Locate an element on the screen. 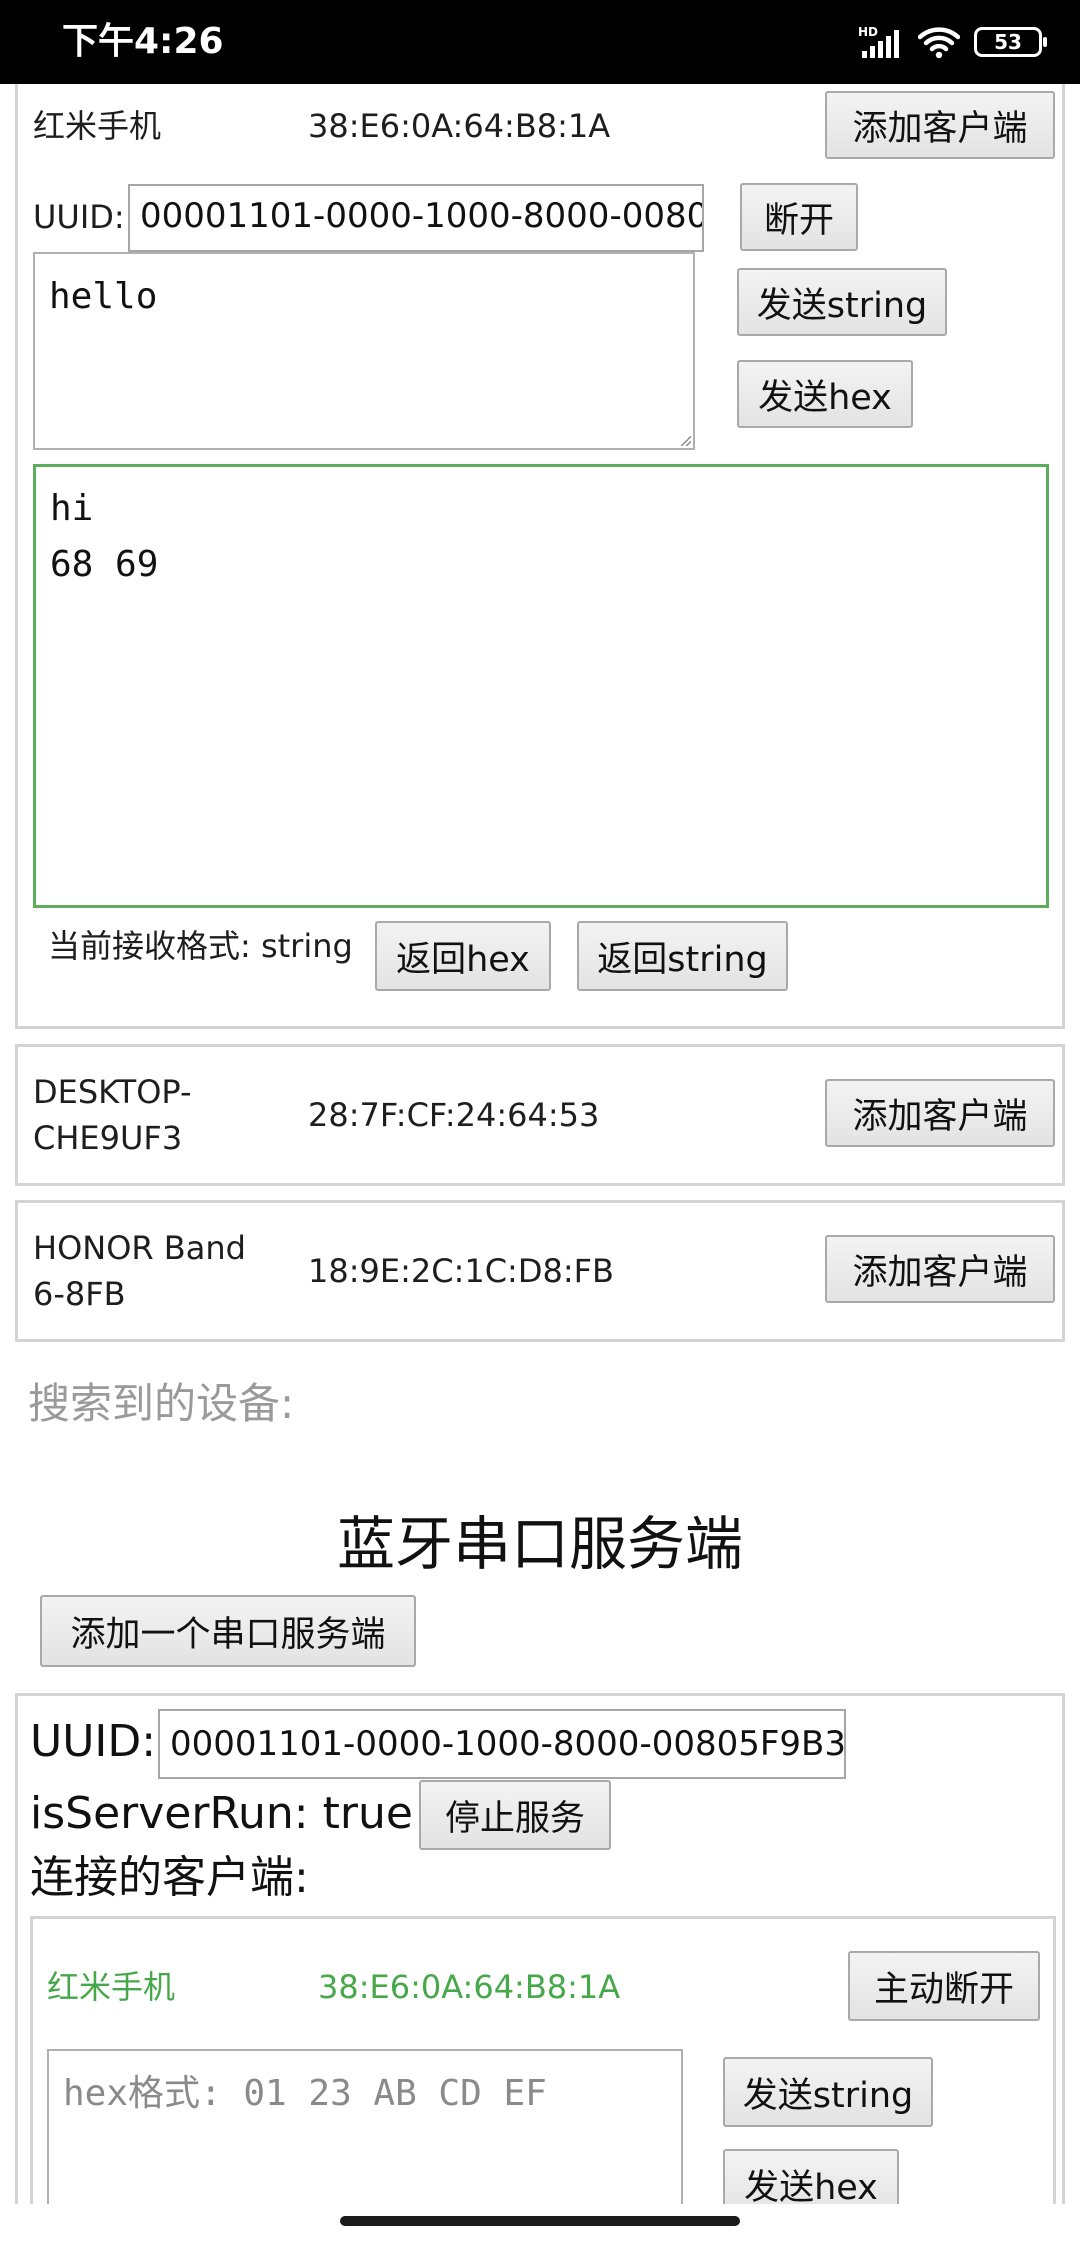 This screenshot has height=2244, width=1080. device-card-desktop: DESKTOP-CHE9UF3 28:7F:CF:24:64:53 添加客户端 is located at coordinates (540, 1115).